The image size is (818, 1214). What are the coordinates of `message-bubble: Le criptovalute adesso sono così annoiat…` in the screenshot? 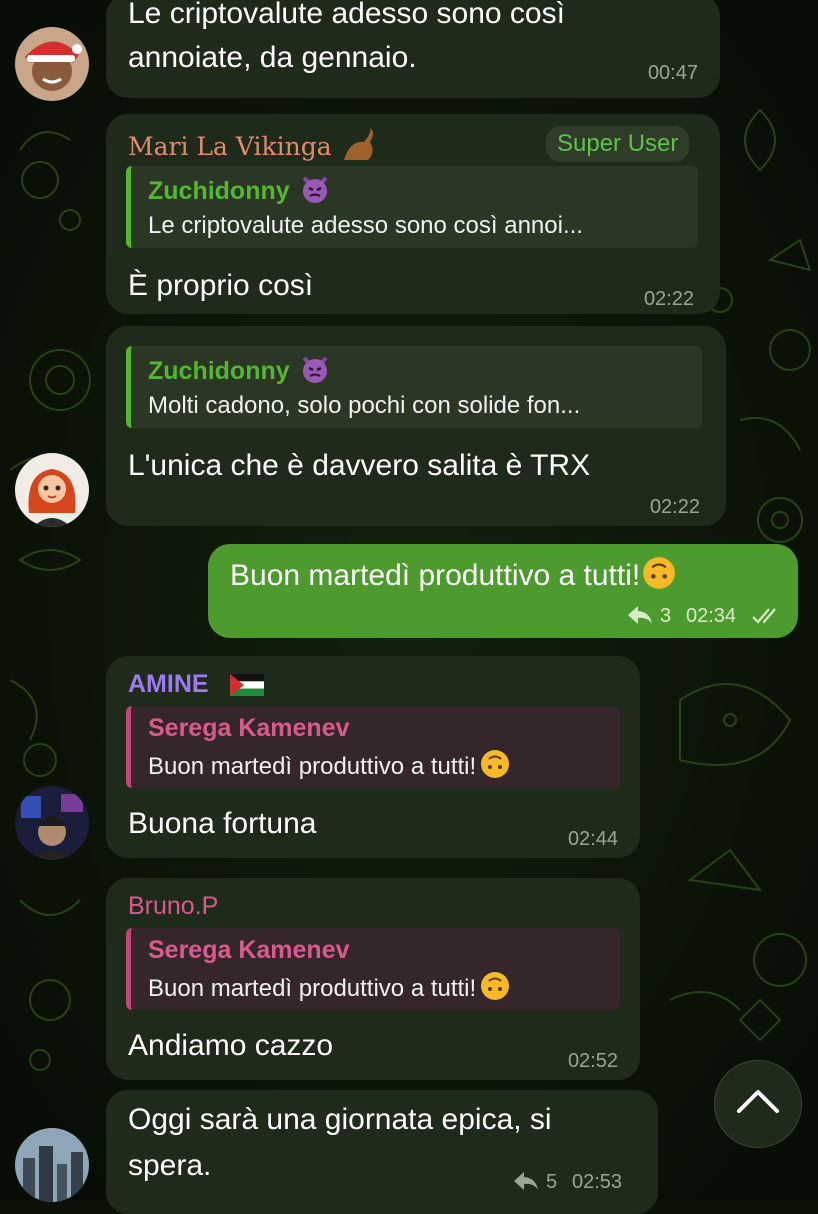 It's located at (413, 49).